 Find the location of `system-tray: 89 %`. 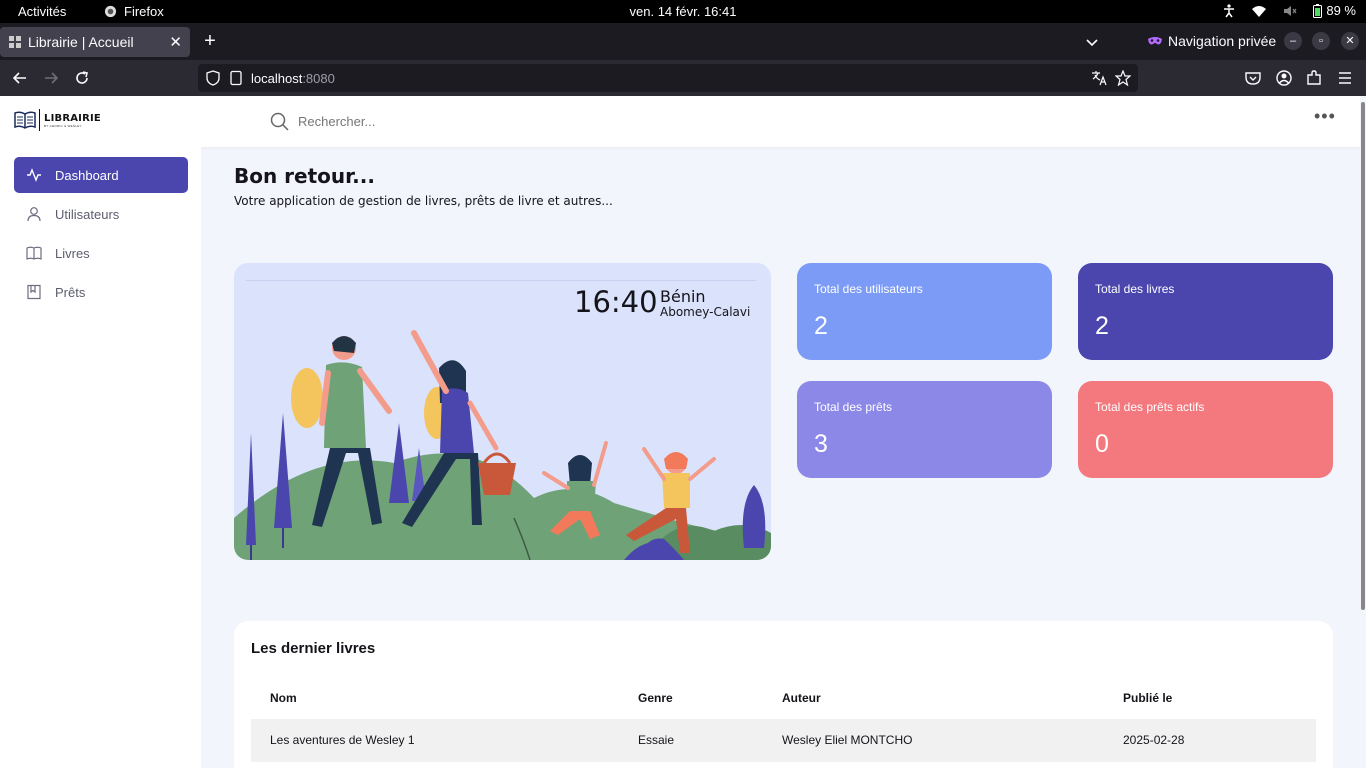

system-tray: 89 % is located at coordinates (1289, 10).